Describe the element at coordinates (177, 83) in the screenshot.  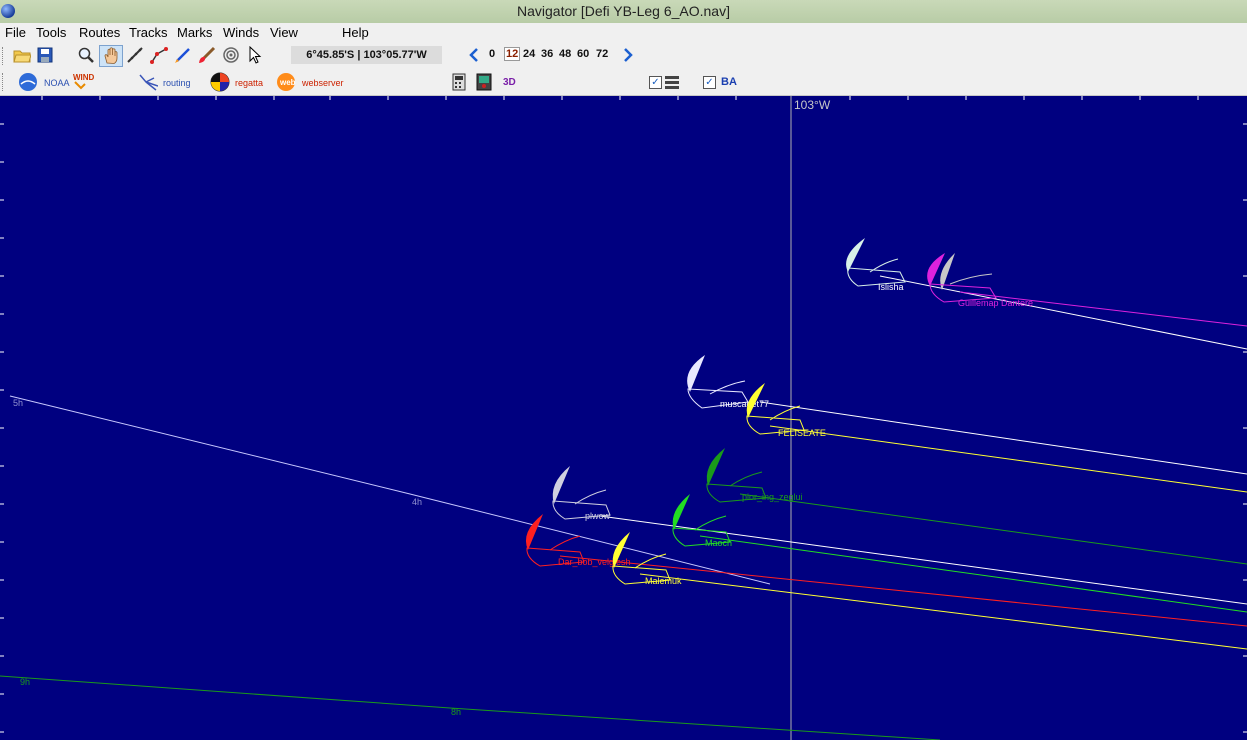
I see `routing-label: routing` at that location.